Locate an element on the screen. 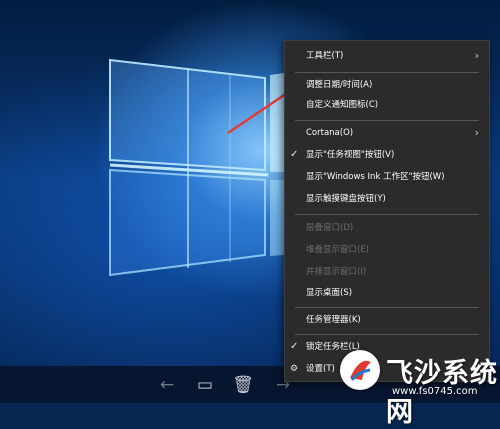  gear-icon: ⚙ is located at coordinates (294, 369).